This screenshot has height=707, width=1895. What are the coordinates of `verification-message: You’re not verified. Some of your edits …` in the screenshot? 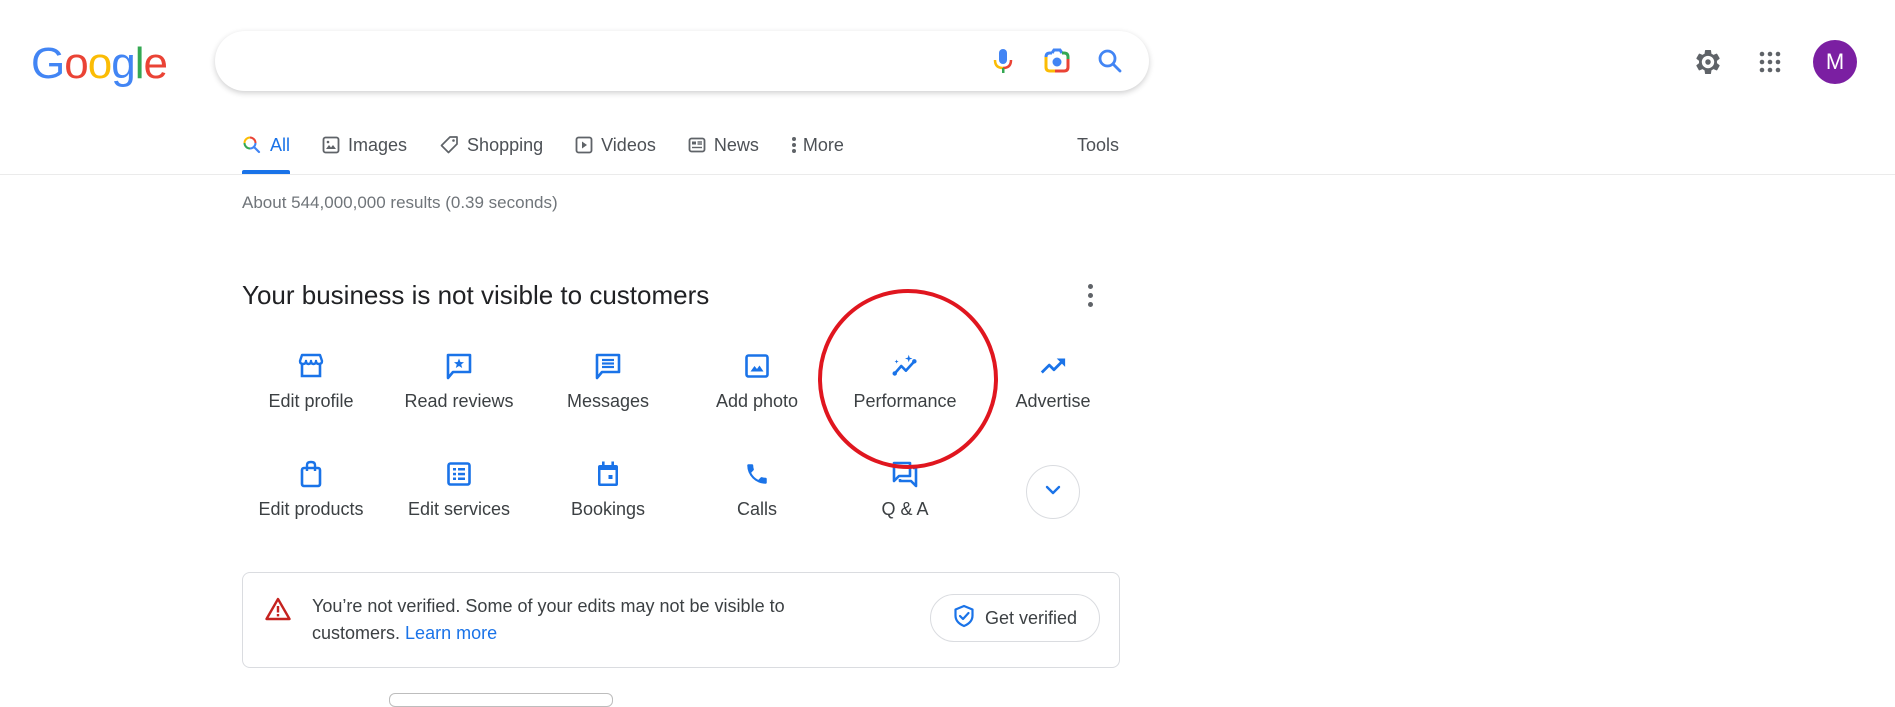 It's located at (582, 620).